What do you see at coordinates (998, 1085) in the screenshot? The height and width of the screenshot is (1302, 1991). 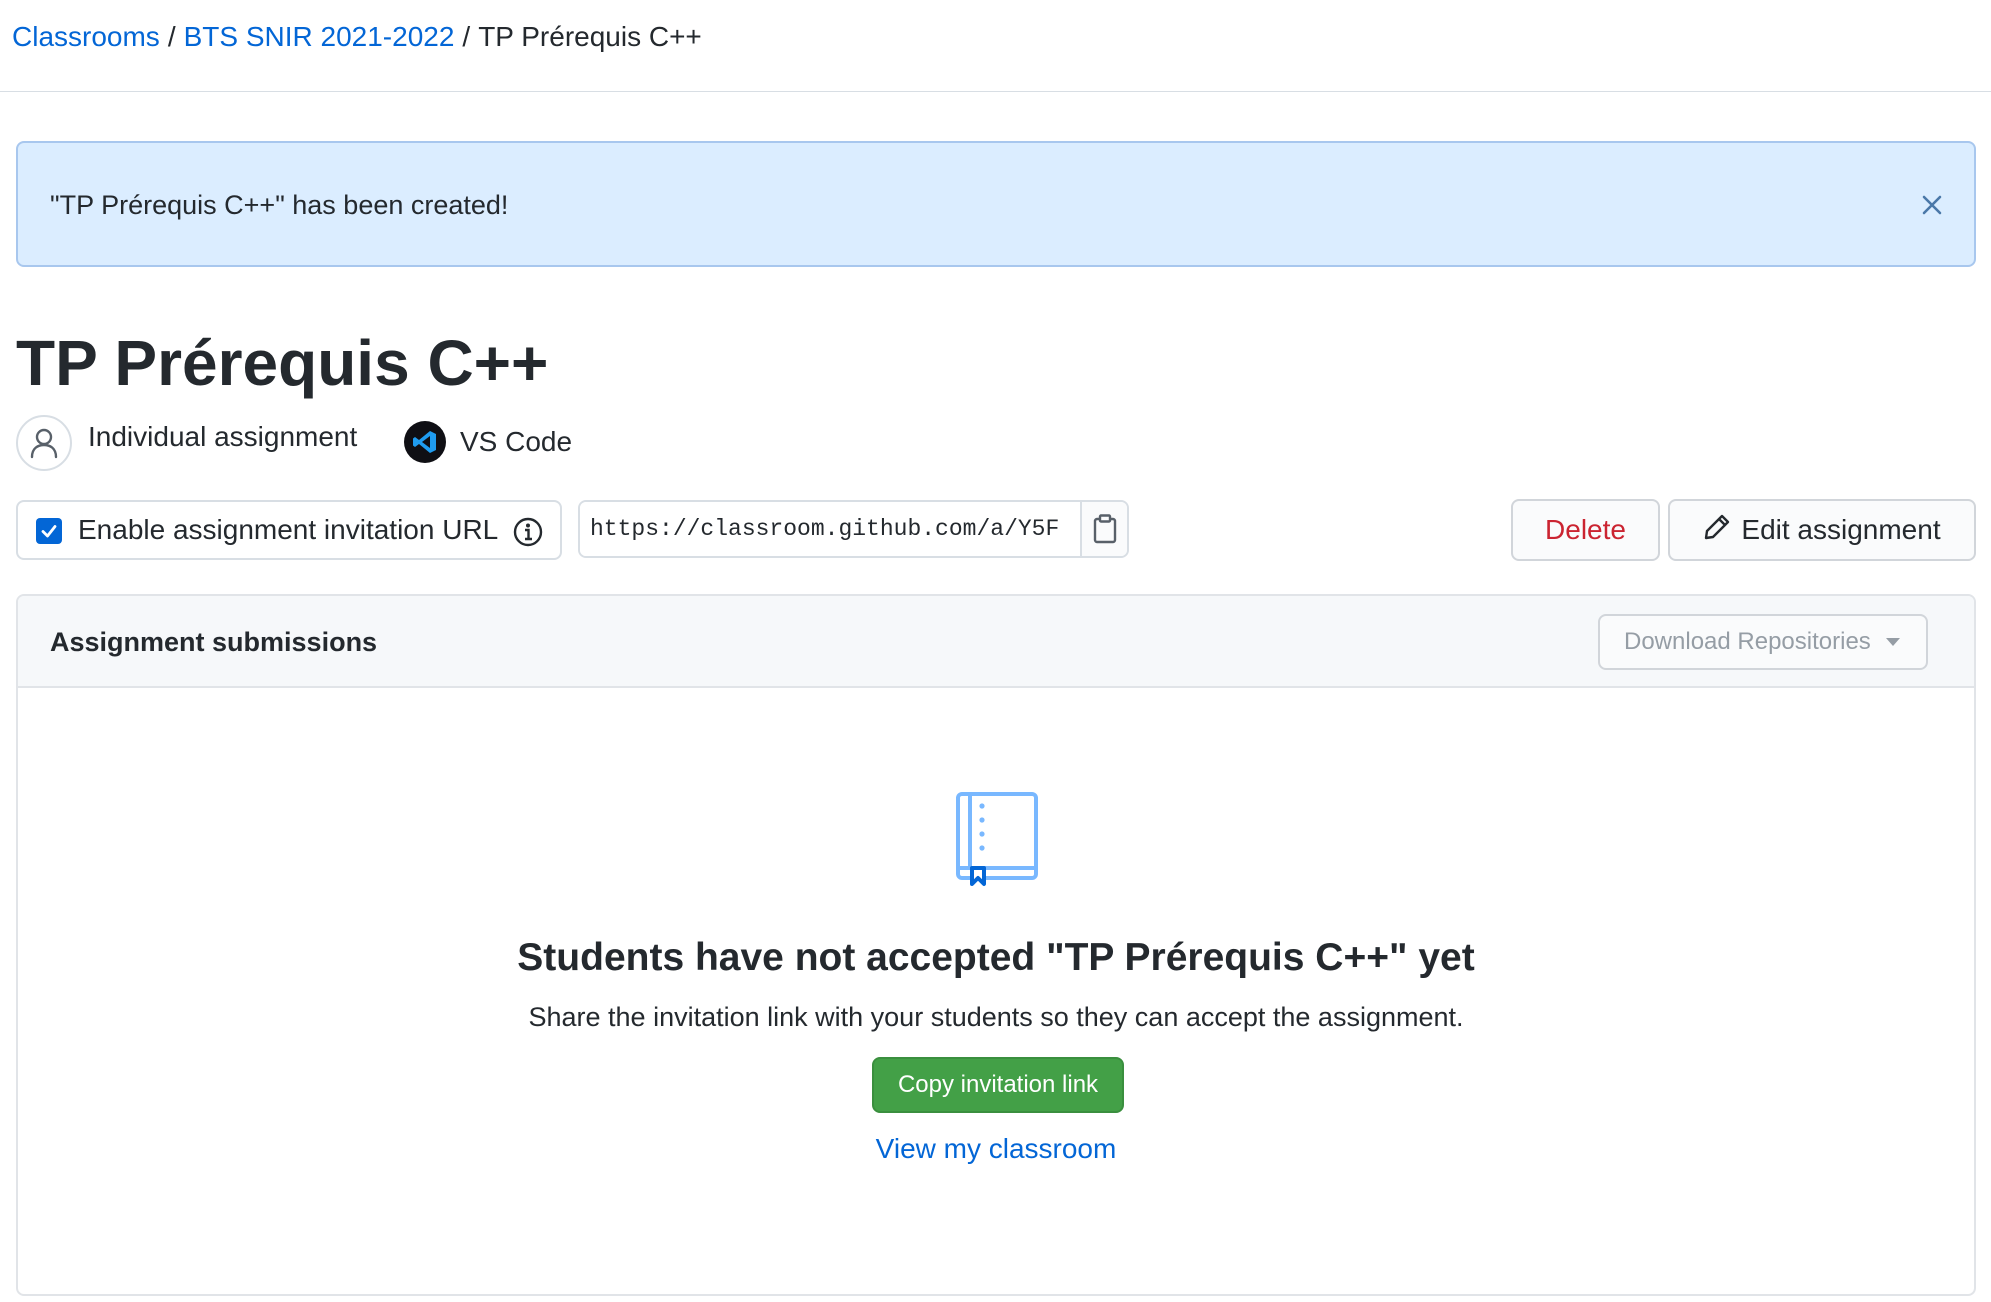 I see `copy-invitation-link-button: Copy invitation link` at bounding box center [998, 1085].